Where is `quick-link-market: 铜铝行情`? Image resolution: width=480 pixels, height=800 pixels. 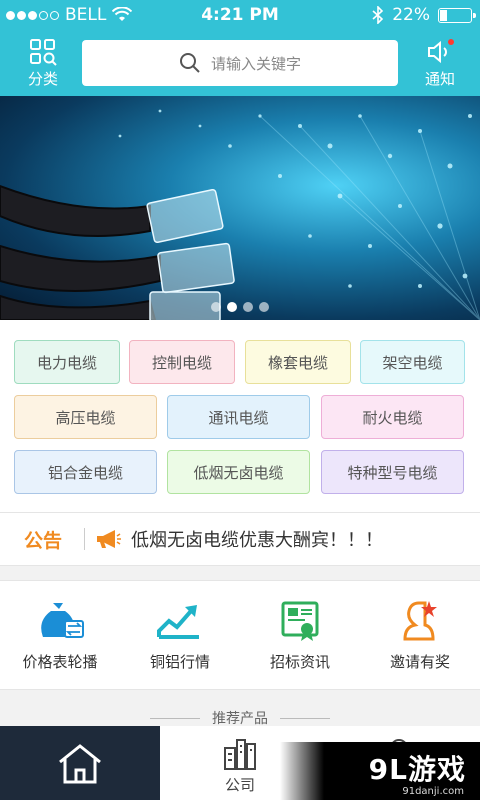
quick-link-market: 铜铝行情 is located at coordinates (180, 635).